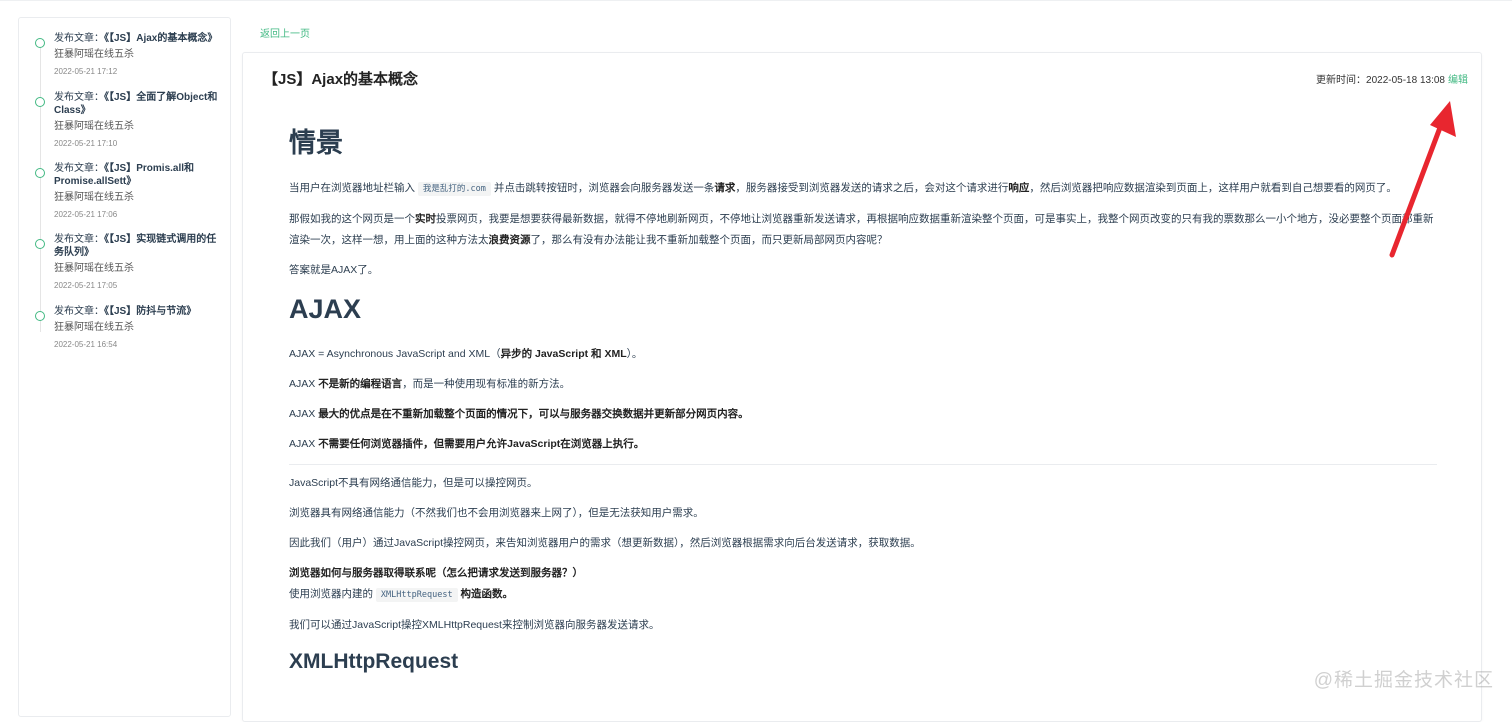 The width and height of the screenshot is (1512, 722). I want to click on edit-link: 编辑, so click(1458, 80).